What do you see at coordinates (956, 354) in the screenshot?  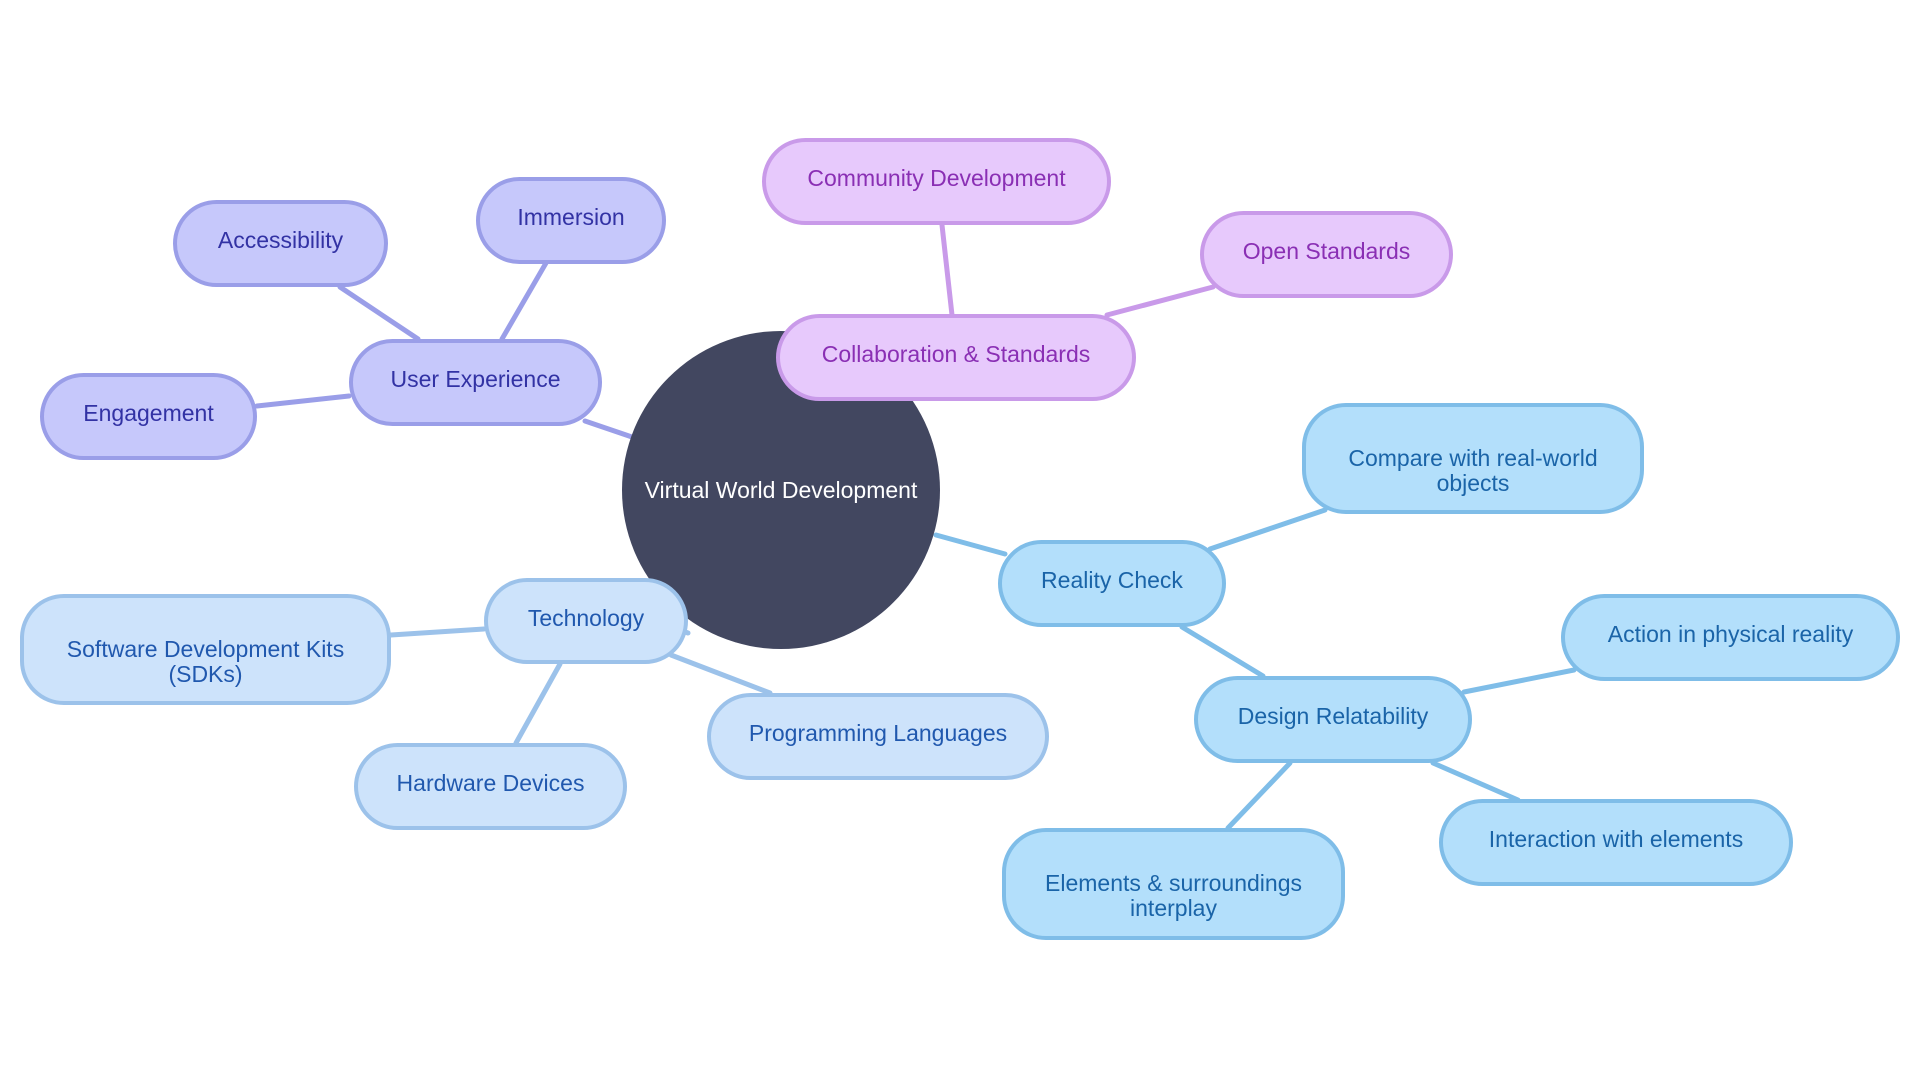 I see `node-label: Collaboration & Standards` at bounding box center [956, 354].